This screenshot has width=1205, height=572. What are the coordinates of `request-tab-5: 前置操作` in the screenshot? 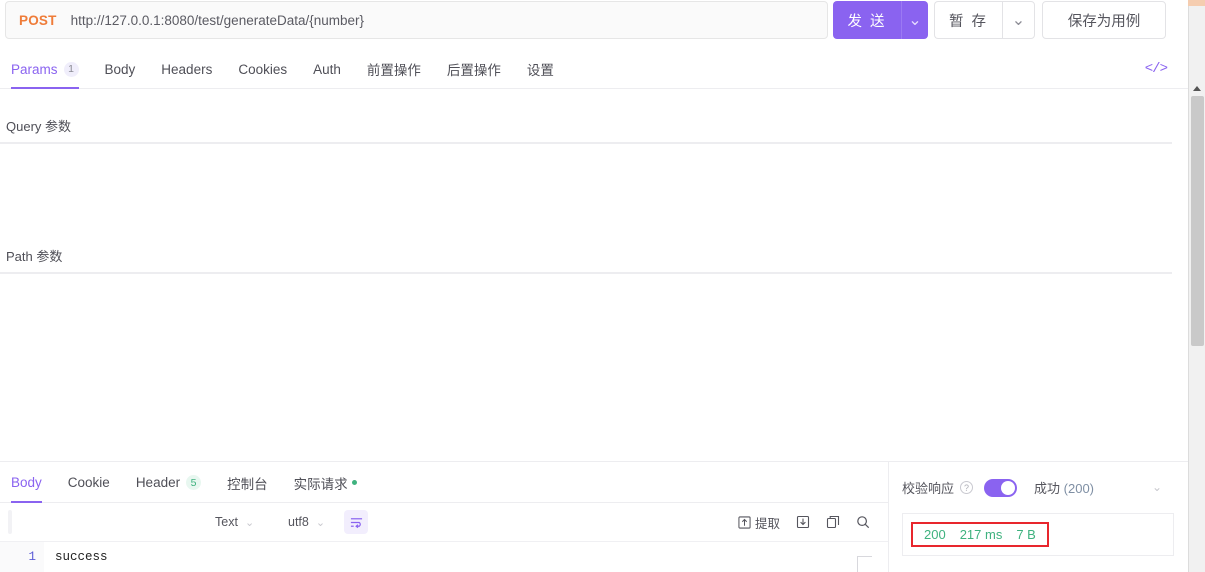 It's located at (394, 69).